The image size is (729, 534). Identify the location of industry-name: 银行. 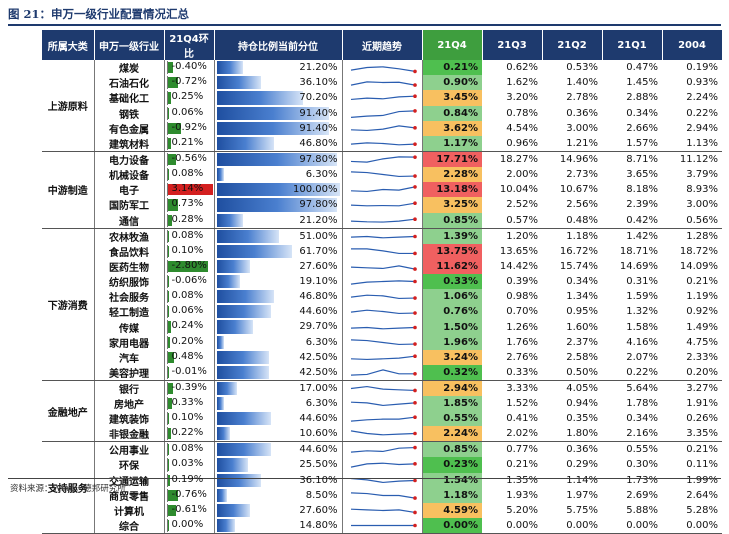
(129, 388).